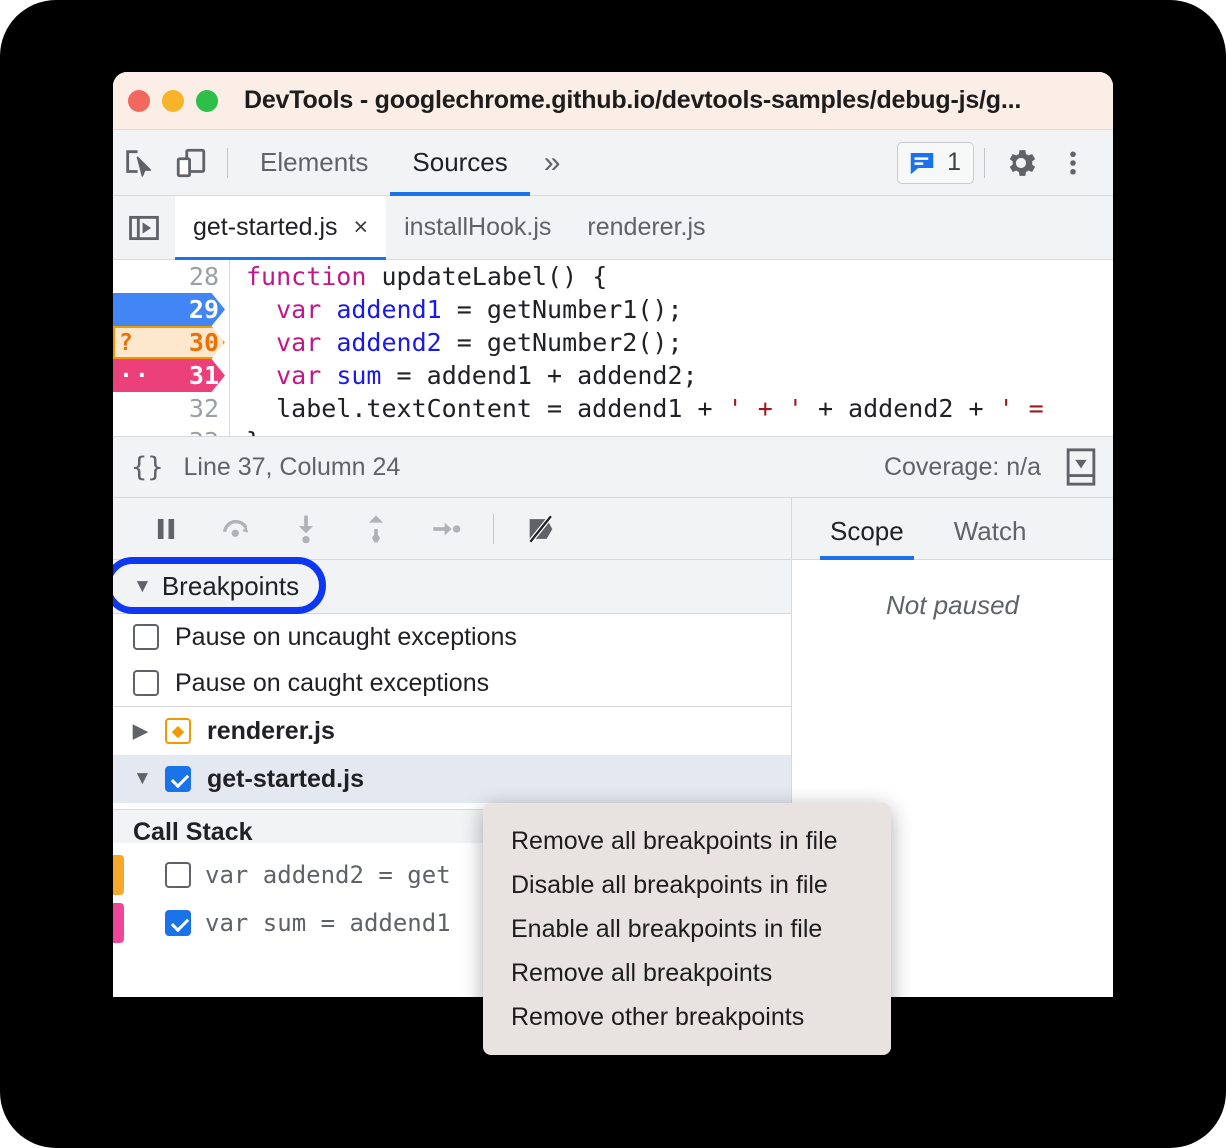 The width and height of the screenshot is (1226, 1148). What do you see at coordinates (203, 342) in the screenshot?
I see `line-number: 30` at bounding box center [203, 342].